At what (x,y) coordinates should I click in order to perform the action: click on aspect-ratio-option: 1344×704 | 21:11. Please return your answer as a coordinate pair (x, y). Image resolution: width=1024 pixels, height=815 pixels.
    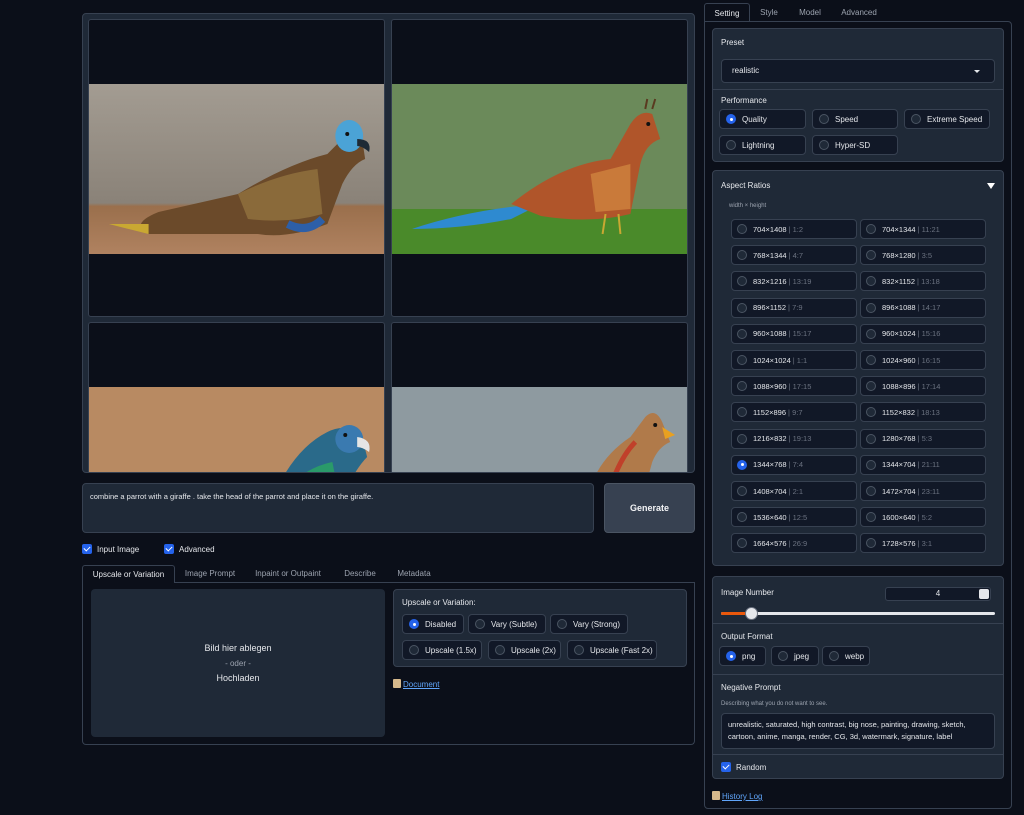
    Looking at the image, I should click on (923, 464).